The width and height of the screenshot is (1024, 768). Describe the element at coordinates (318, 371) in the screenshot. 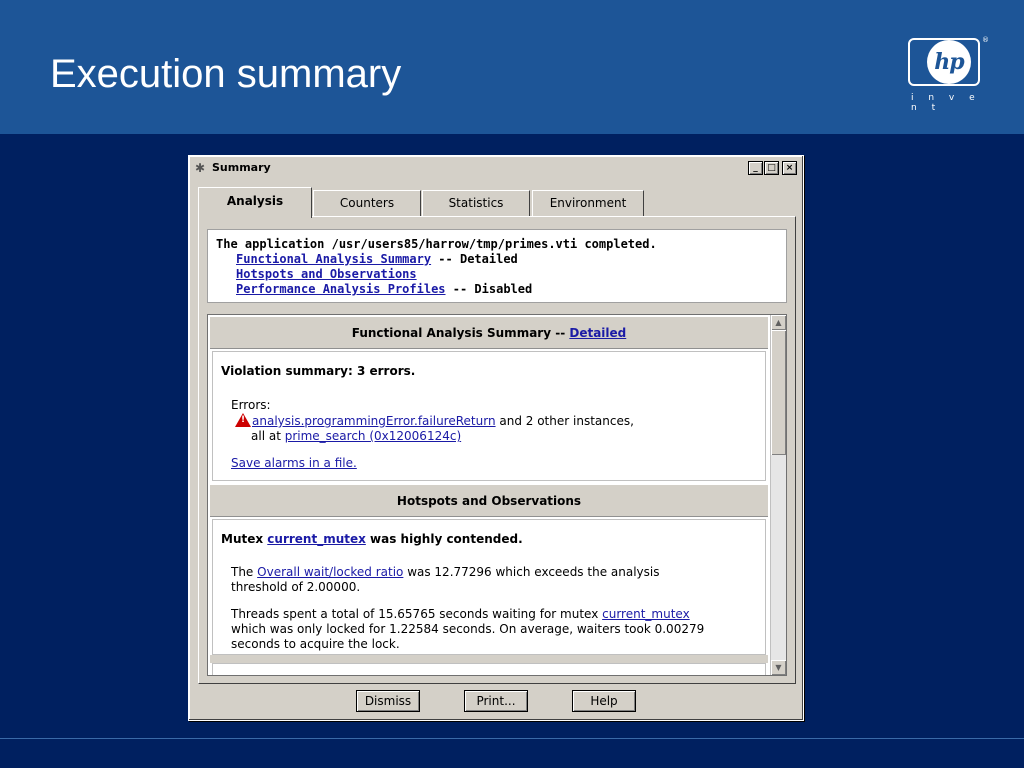

I see `violation-summary: Violation summary: 3 errors.` at that location.